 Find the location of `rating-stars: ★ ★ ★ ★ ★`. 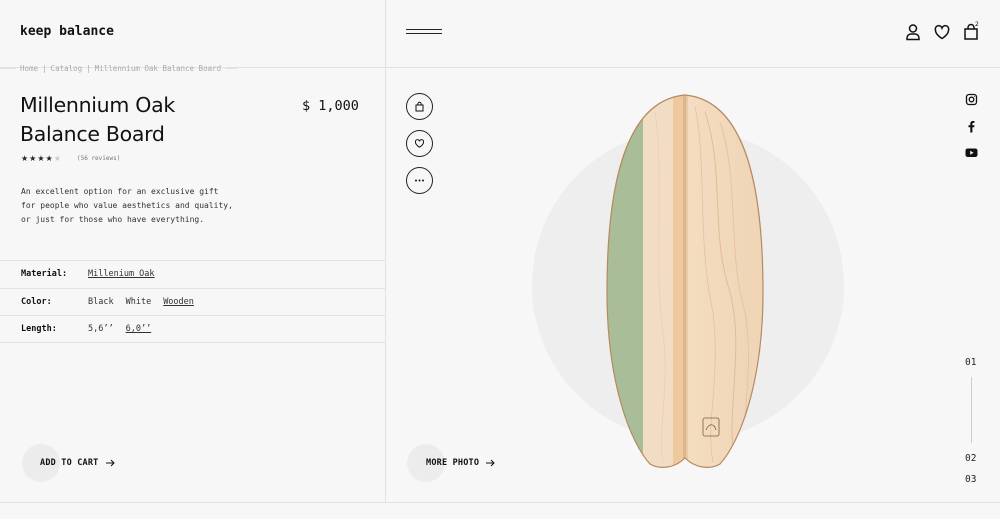

rating-stars: ★ ★ ★ ★ ★ is located at coordinates (41, 158).